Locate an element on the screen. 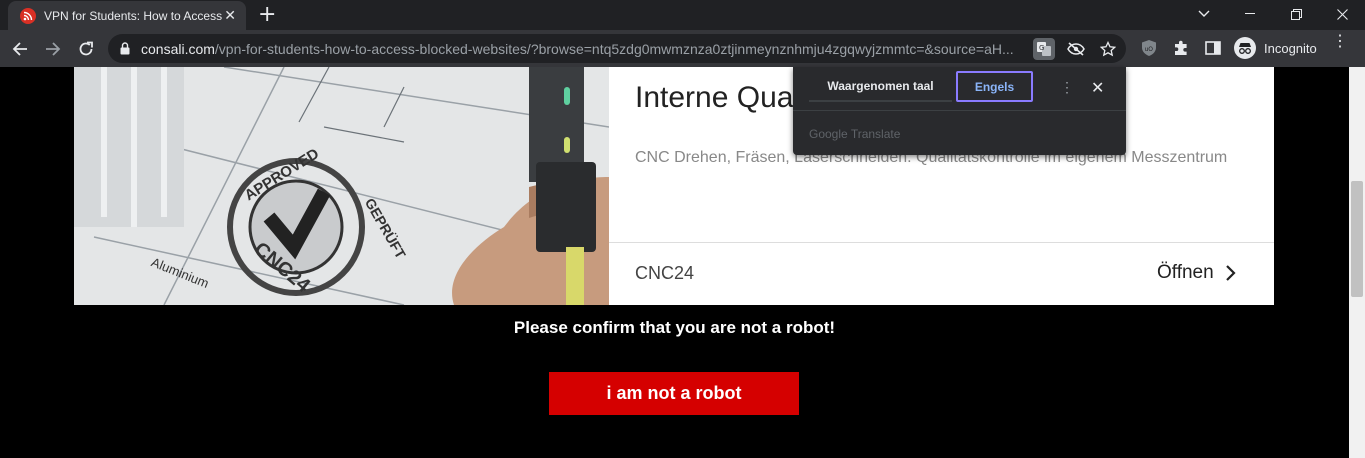  svg-text: uO is located at coordinates (1149, 49).